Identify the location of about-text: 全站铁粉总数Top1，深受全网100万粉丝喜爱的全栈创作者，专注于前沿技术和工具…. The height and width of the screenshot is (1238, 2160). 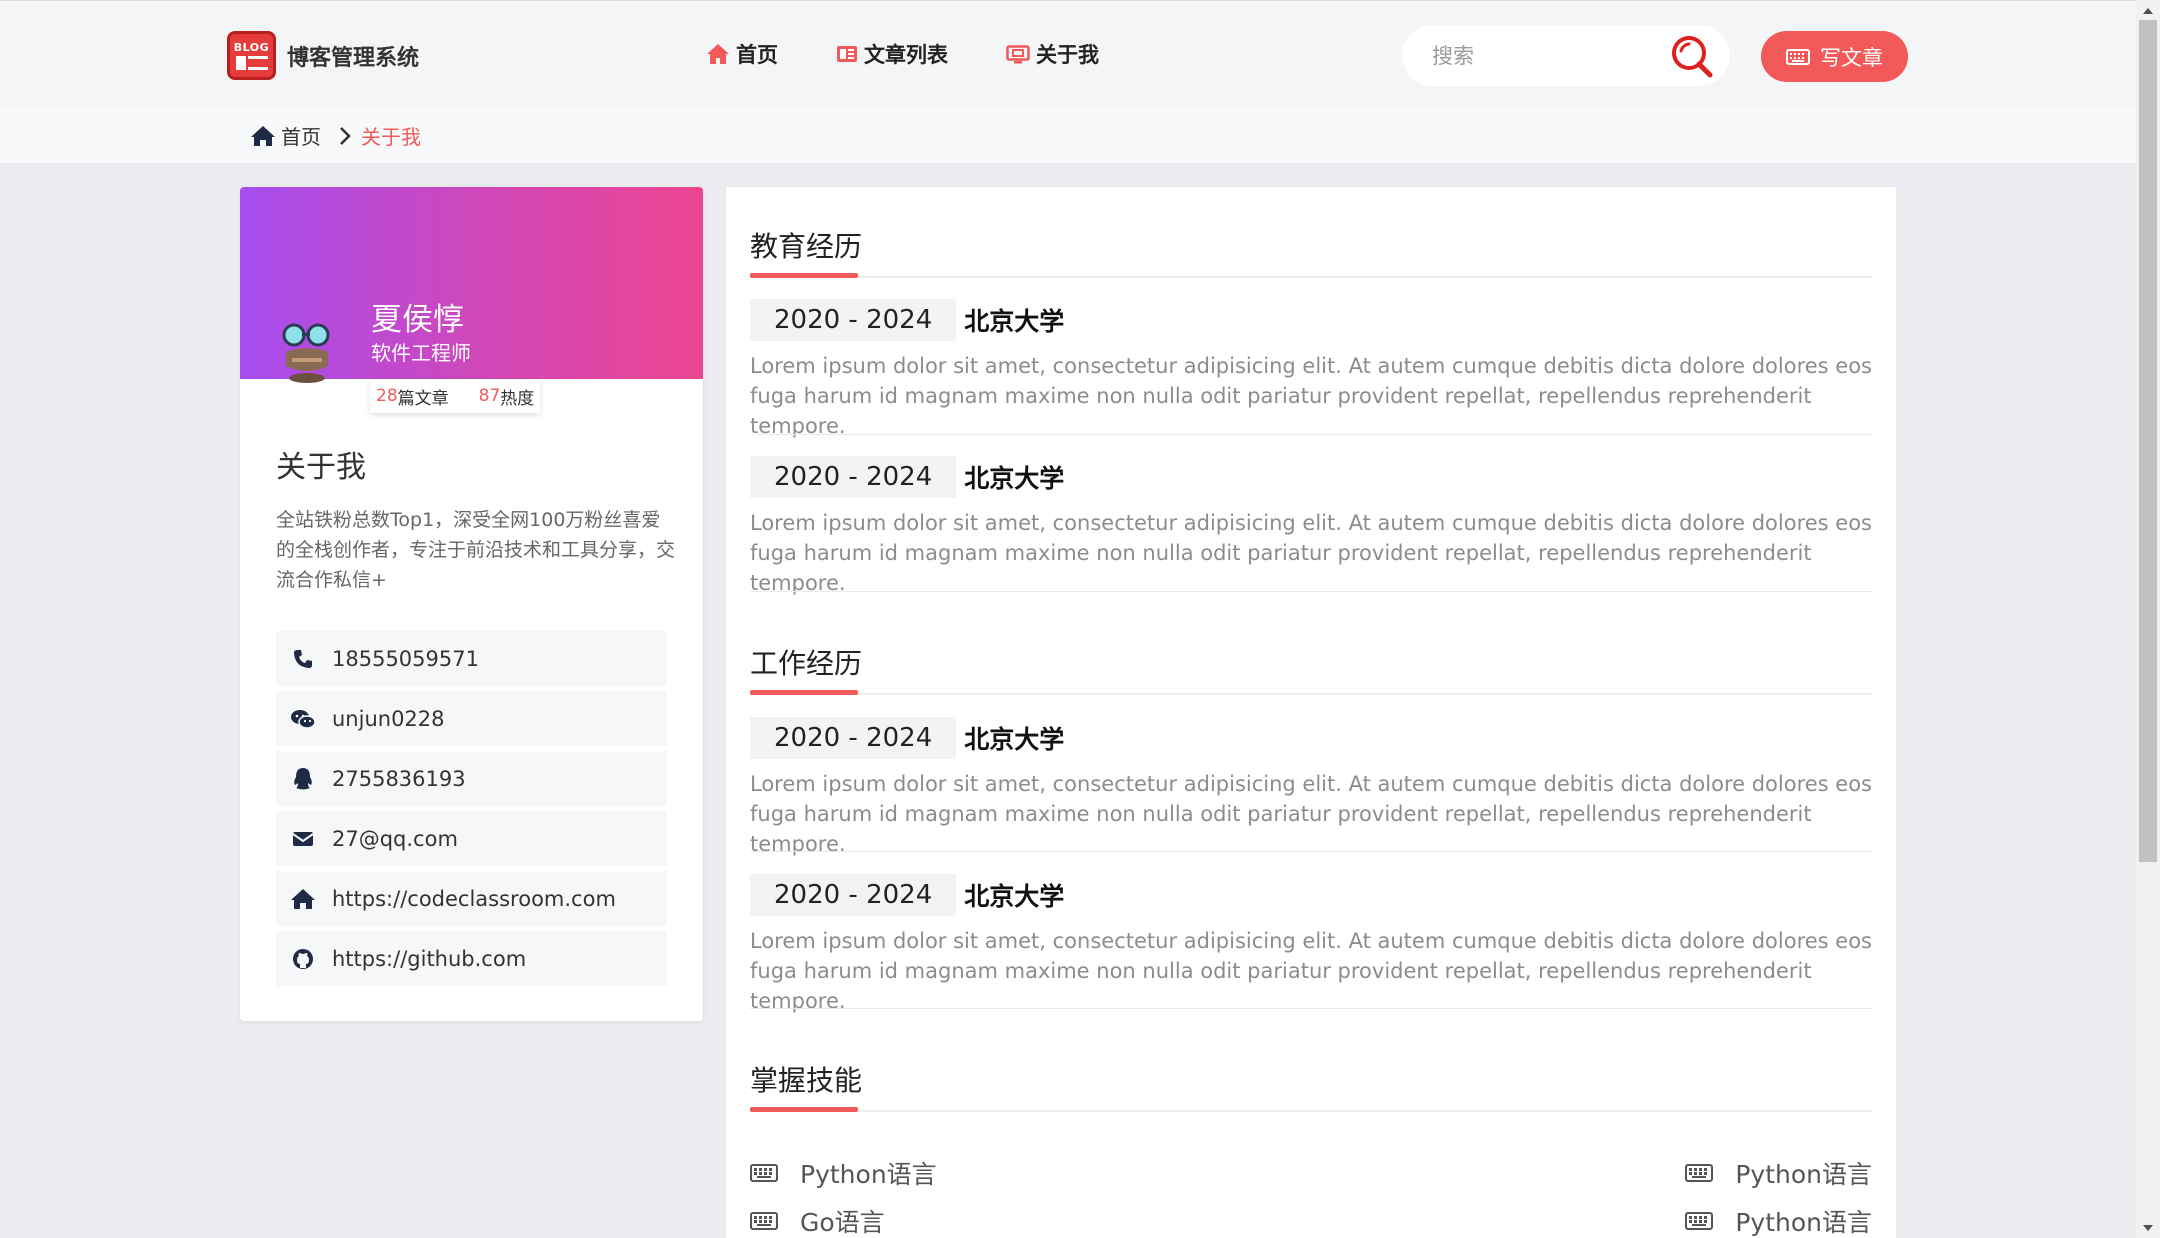
(476, 550).